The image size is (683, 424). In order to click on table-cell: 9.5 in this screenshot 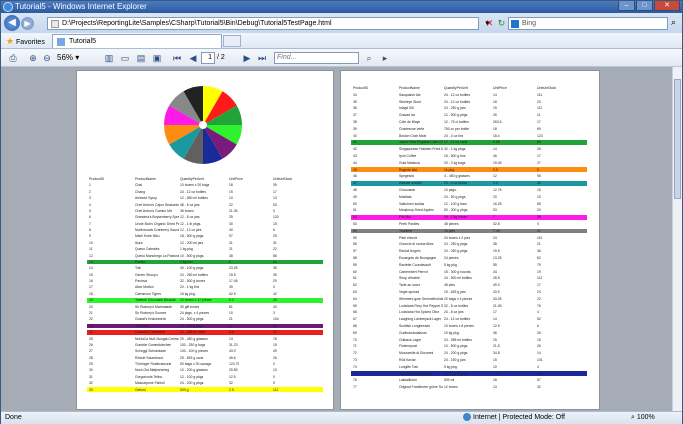, I will do `click(495, 183)`.